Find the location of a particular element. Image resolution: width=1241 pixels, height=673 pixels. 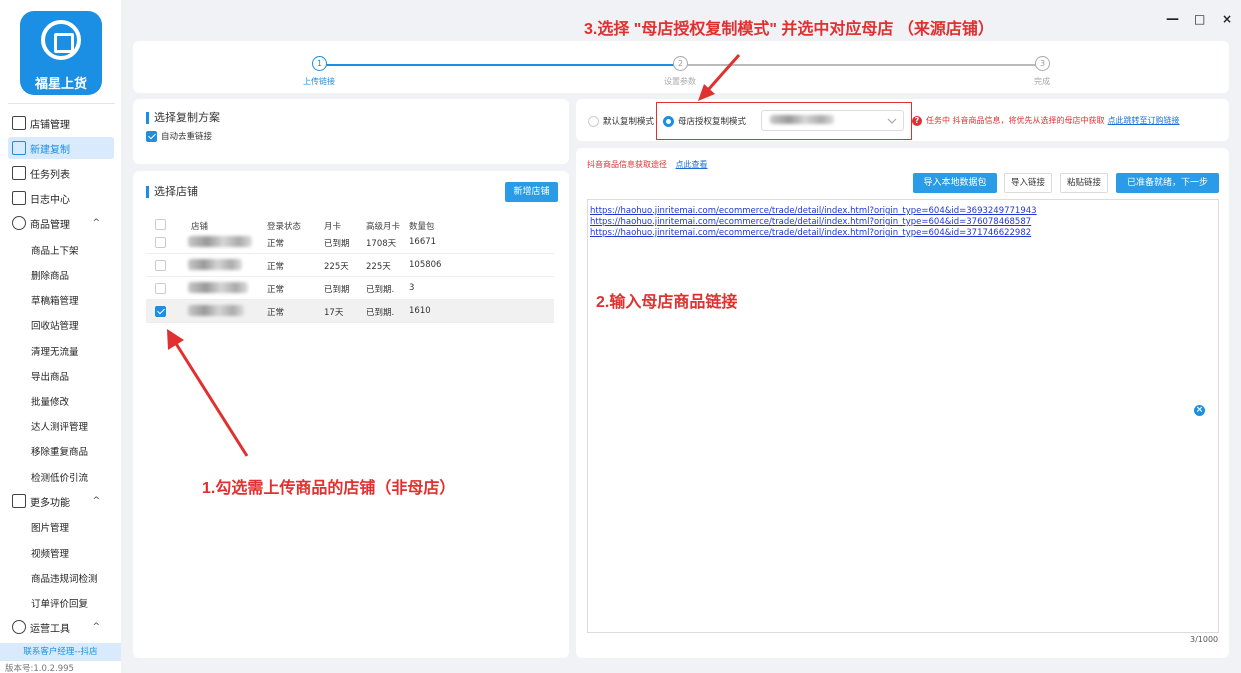

sidebar-subitem-violation-words: 商品违规词检测 is located at coordinates (64, 578).